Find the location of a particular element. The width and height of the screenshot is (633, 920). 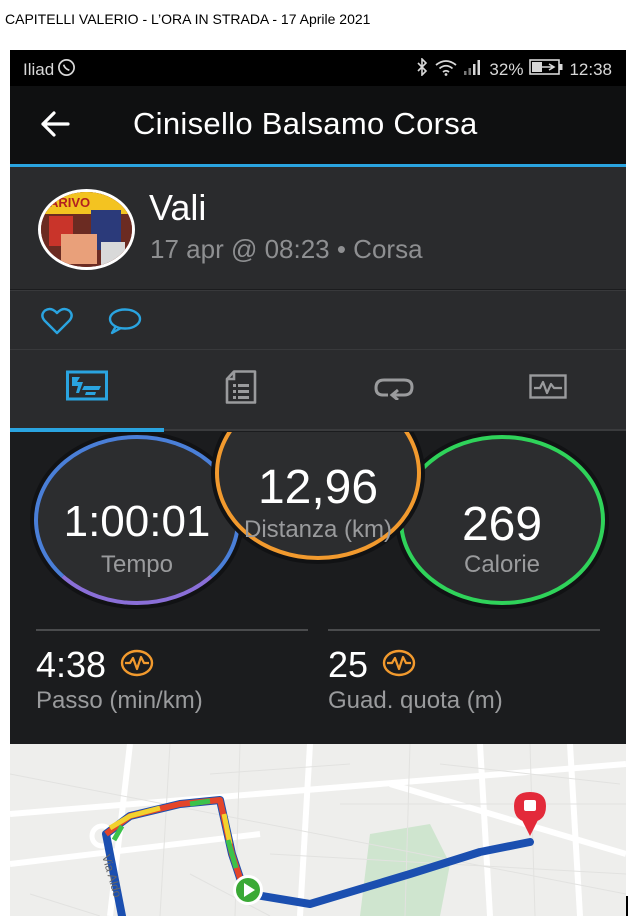

bluetooth-icon is located at coordinates (422, 69).